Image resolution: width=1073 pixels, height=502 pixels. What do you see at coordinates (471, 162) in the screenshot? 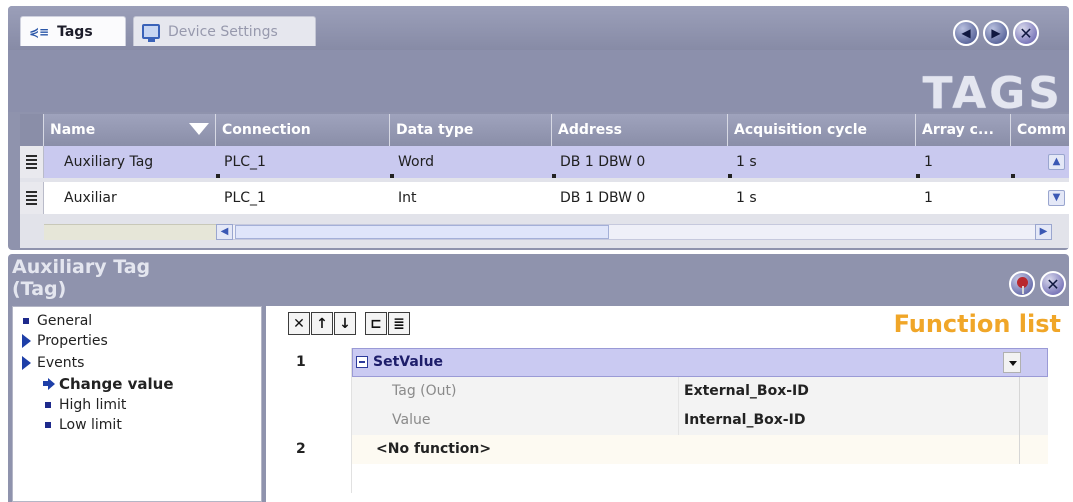
I see `cell-data-type: Word` at bounding box center [471, 162].